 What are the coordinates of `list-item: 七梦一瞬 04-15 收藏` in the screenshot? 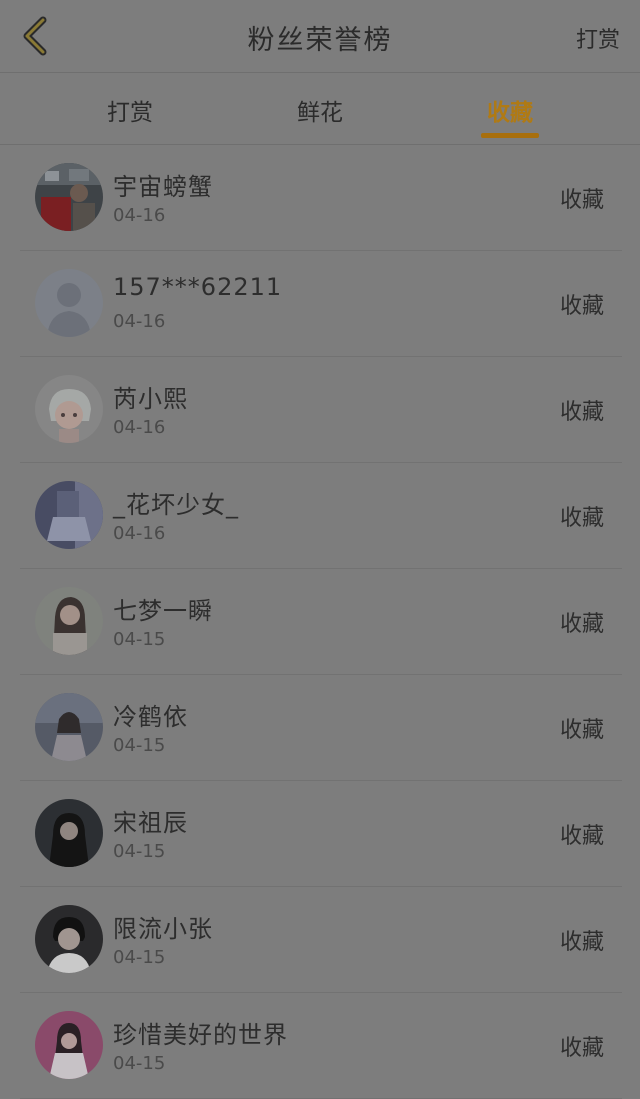 It's located at (321, 622).